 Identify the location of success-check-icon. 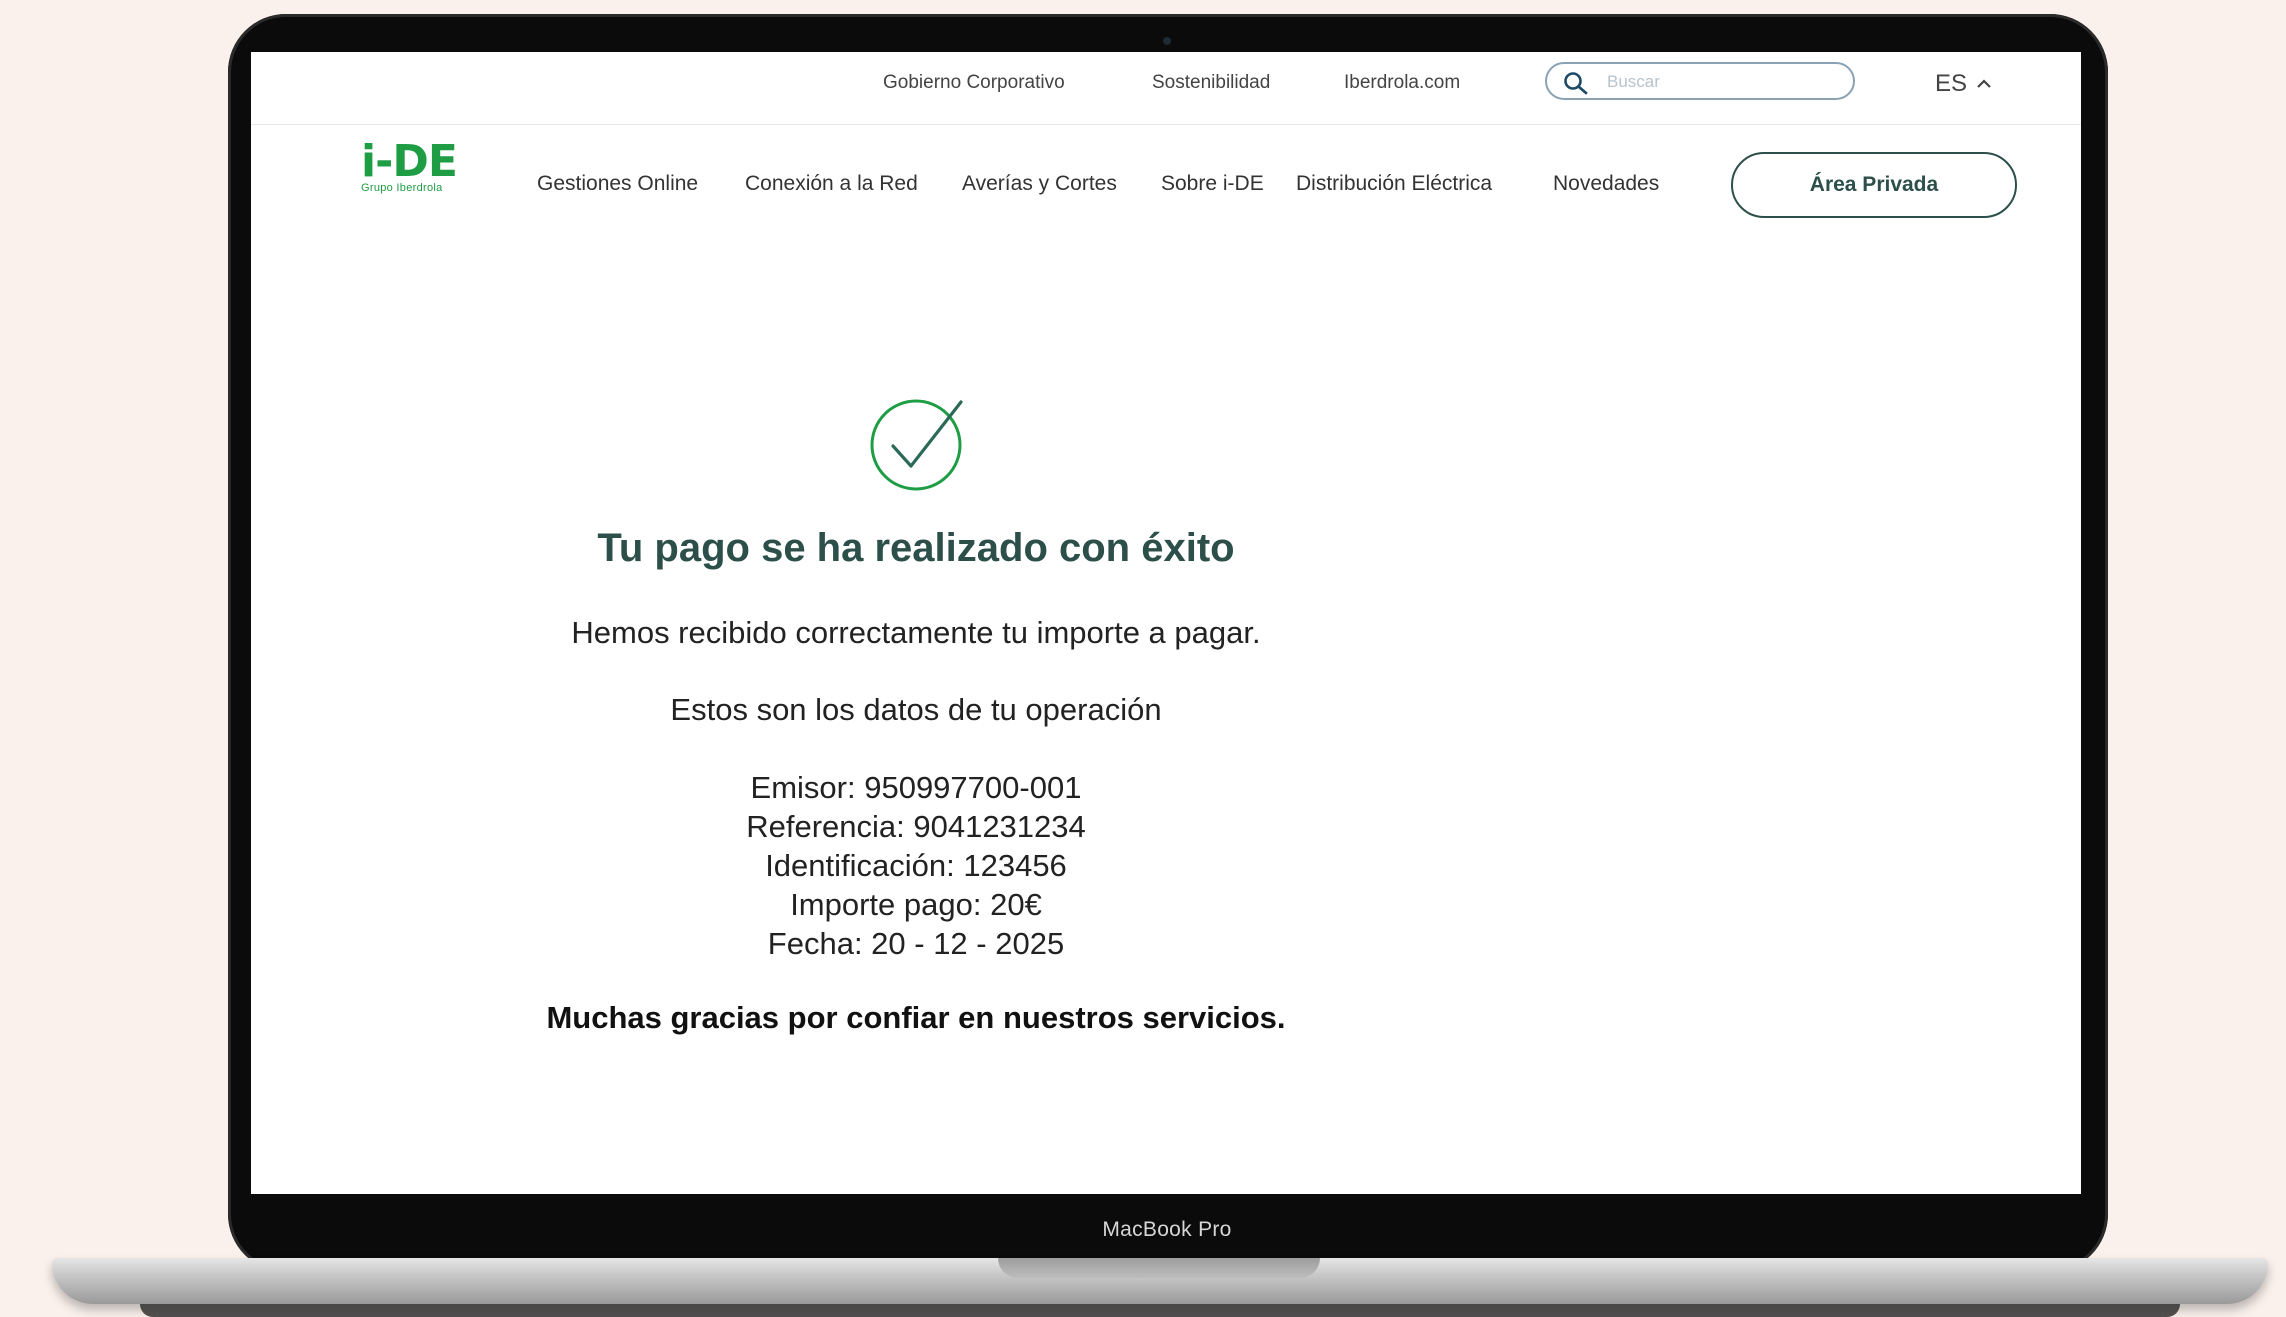
(920, 446).